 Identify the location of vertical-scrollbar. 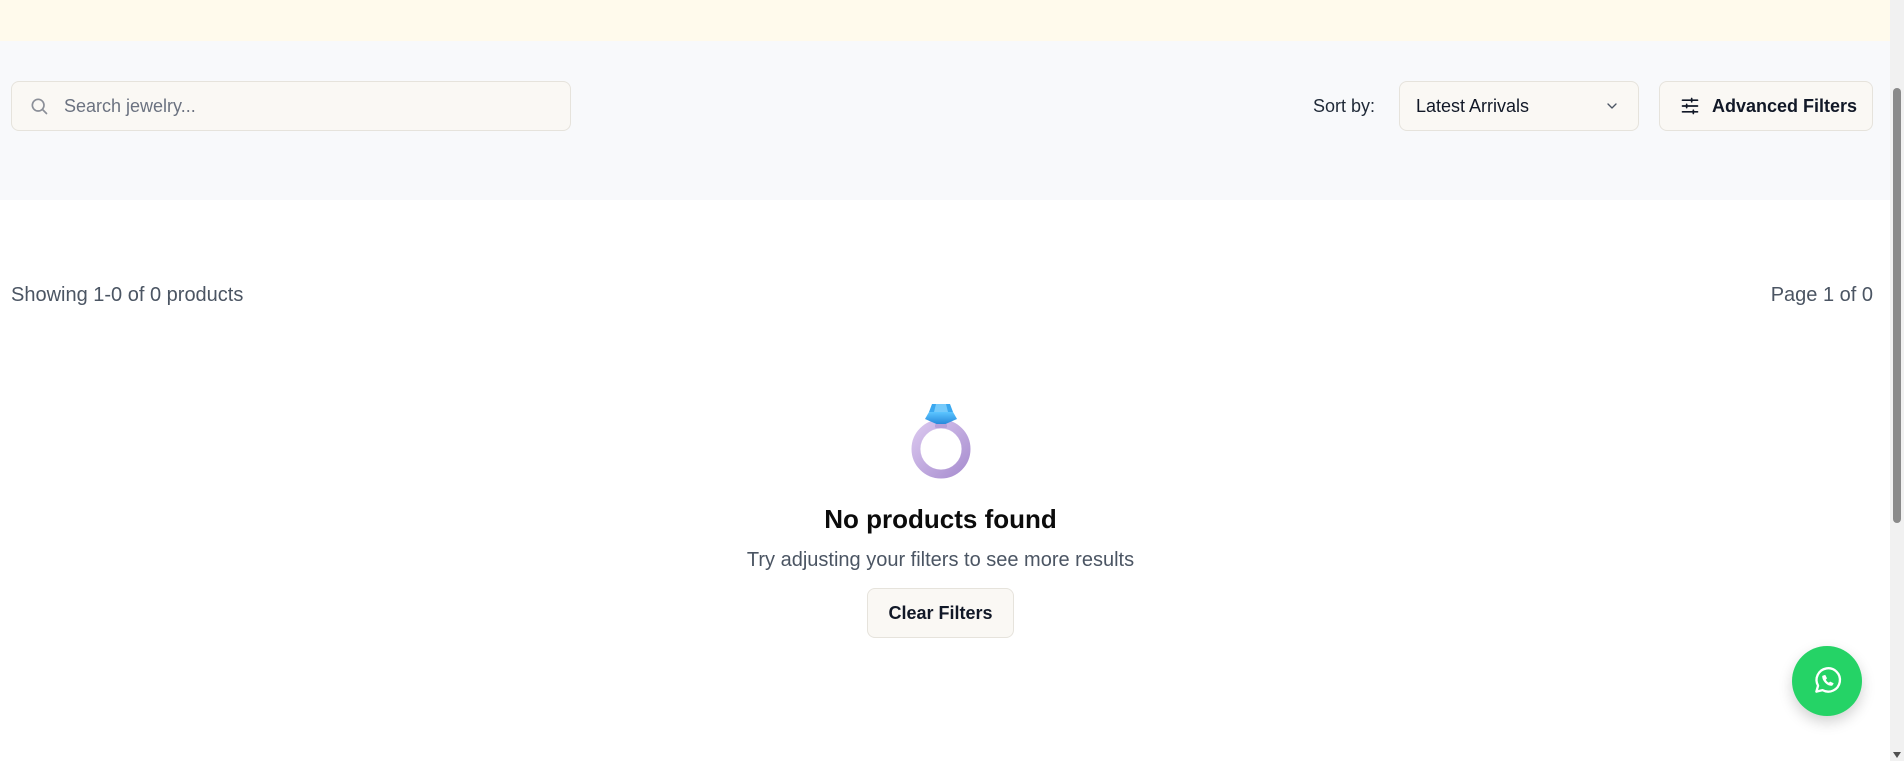
(1897, 380).